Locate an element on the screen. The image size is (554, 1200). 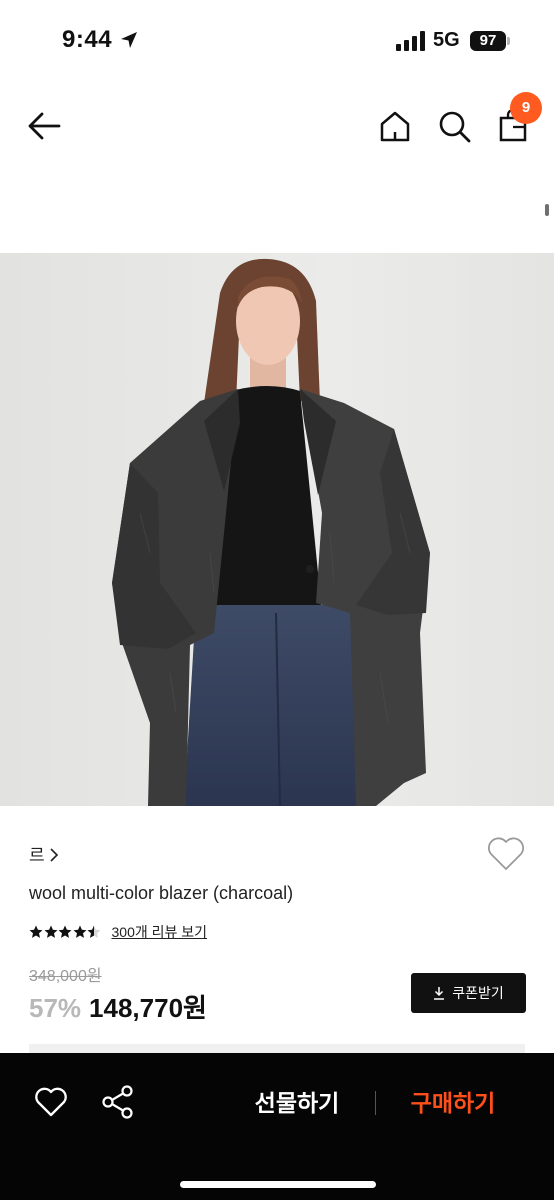
battery-cap is located at coordinates (508, 41).